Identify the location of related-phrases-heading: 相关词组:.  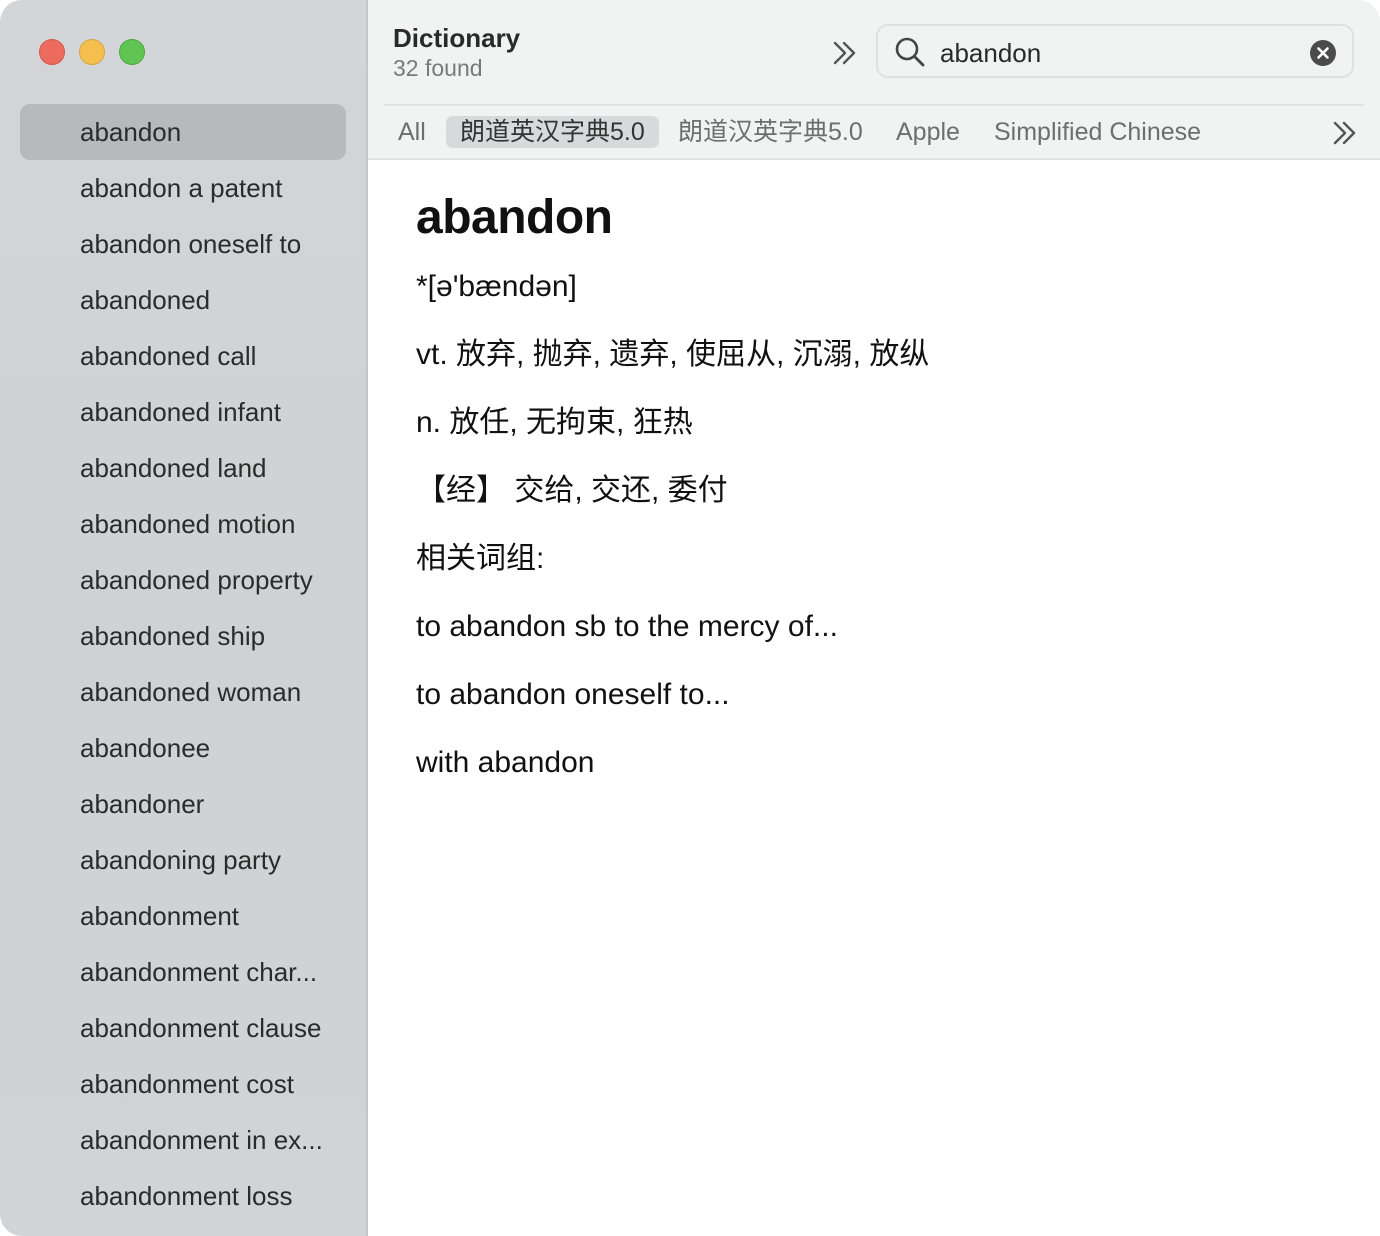
(480, 558).